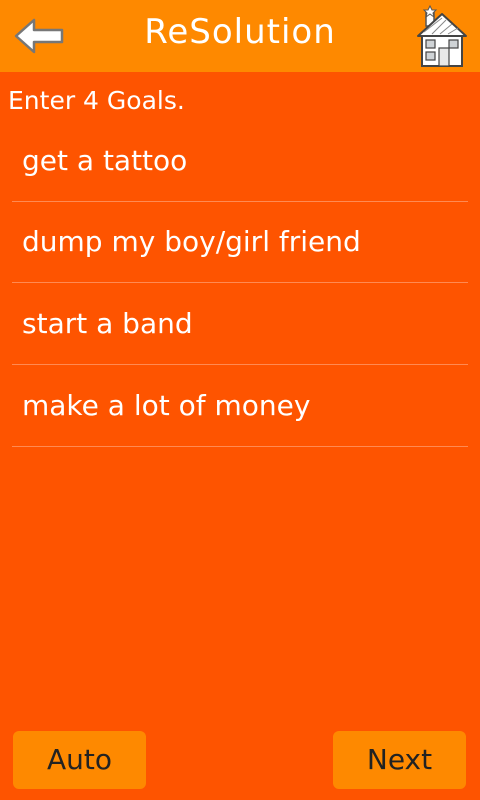  I want to click on goal-input-2: dump my boy/girl friend, so click(240, 243).